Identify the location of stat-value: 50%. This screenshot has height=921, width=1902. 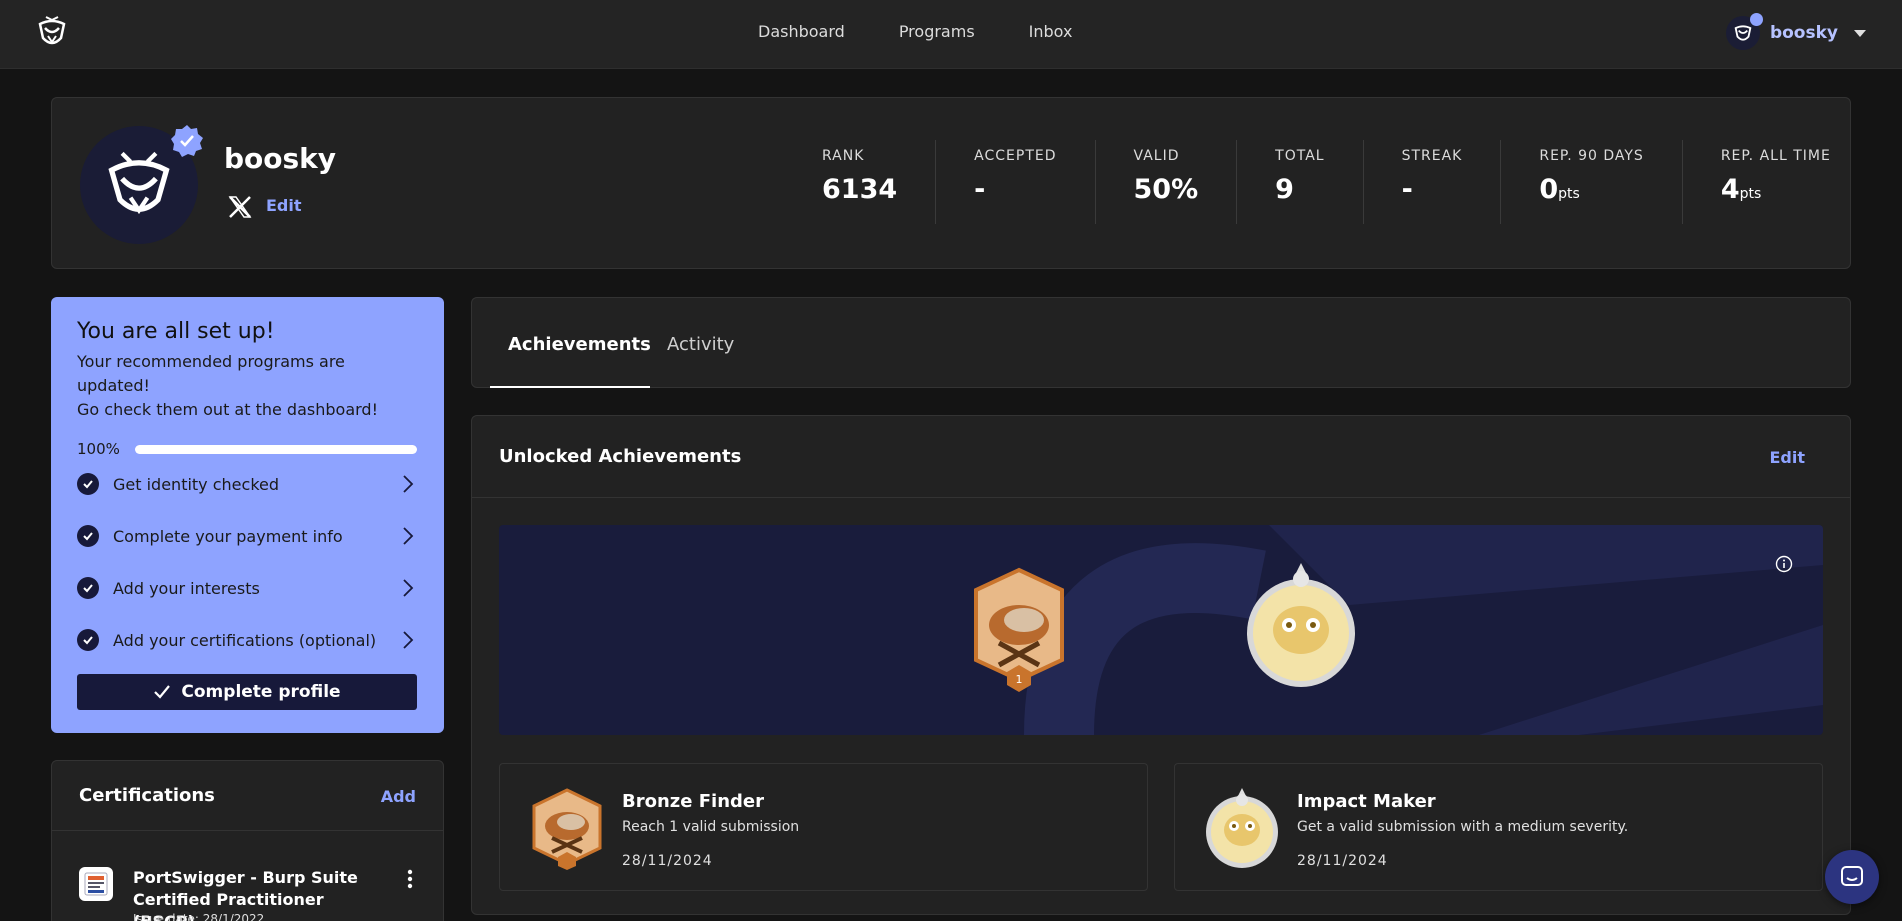
(1166, 189).